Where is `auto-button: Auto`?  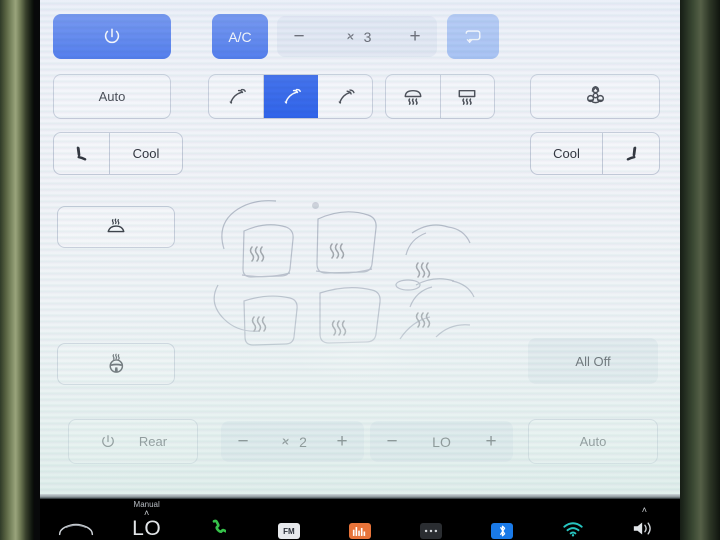
auto-button: Auto is located at coordinates (112, 96).